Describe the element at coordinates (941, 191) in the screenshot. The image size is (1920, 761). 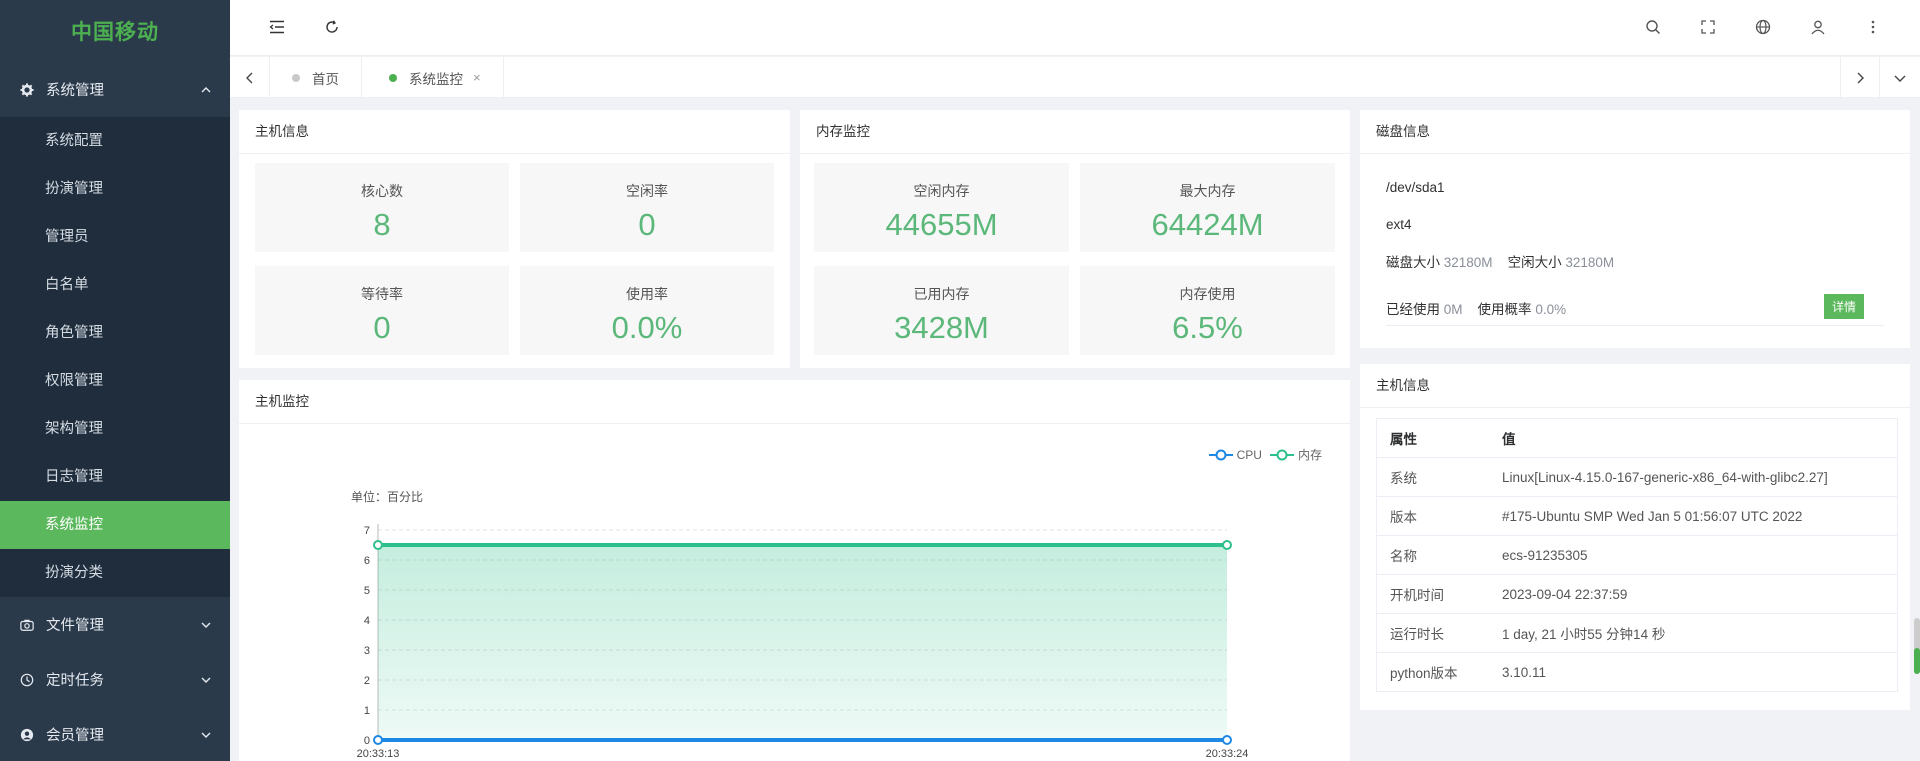
I see `stat-label: 空闲内存` at that location.